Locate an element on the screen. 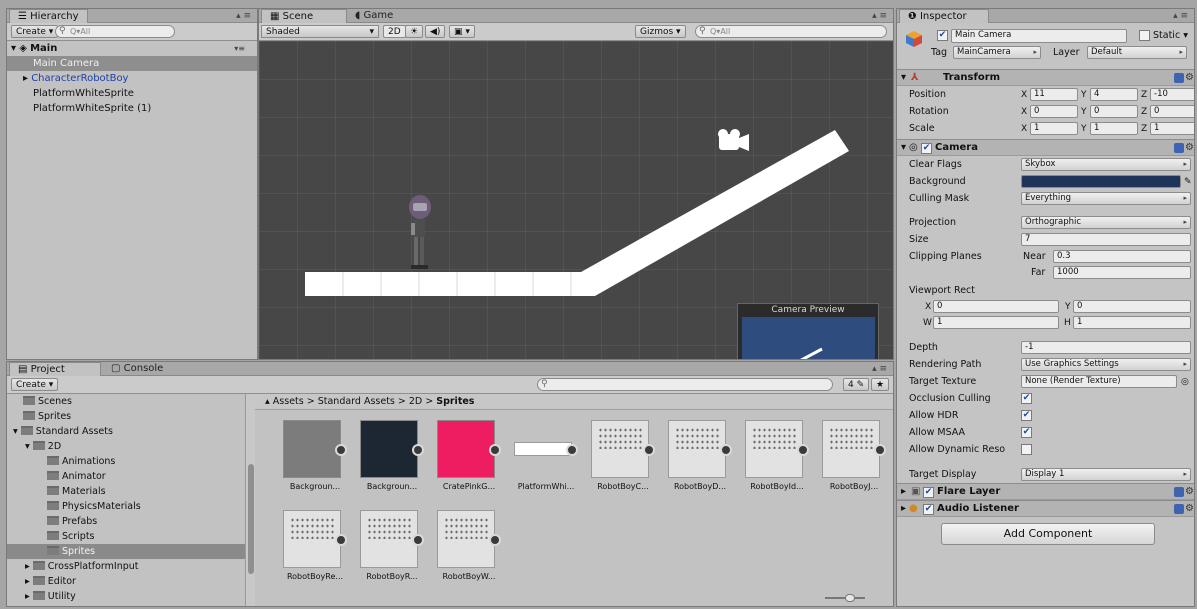  viewport-x-field: 0 is located at coordinates (996, 306).